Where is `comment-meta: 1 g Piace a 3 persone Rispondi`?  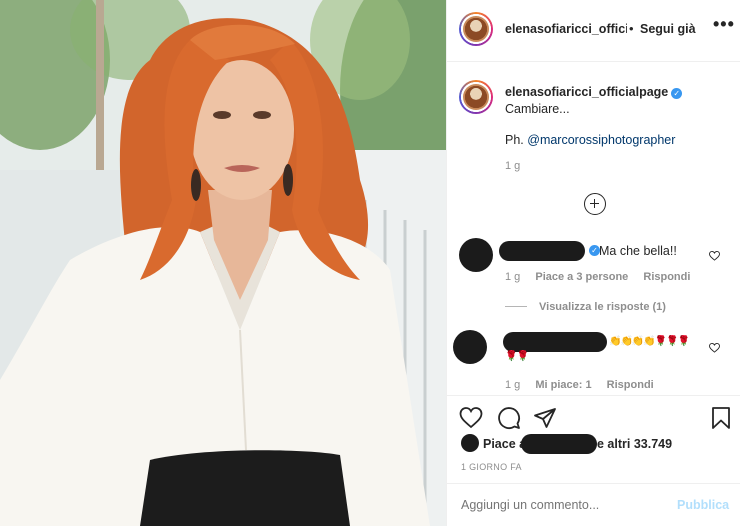 comment-meta: 1 g Piace a 3 persone Rispondi is located at coordinates (603, 277).